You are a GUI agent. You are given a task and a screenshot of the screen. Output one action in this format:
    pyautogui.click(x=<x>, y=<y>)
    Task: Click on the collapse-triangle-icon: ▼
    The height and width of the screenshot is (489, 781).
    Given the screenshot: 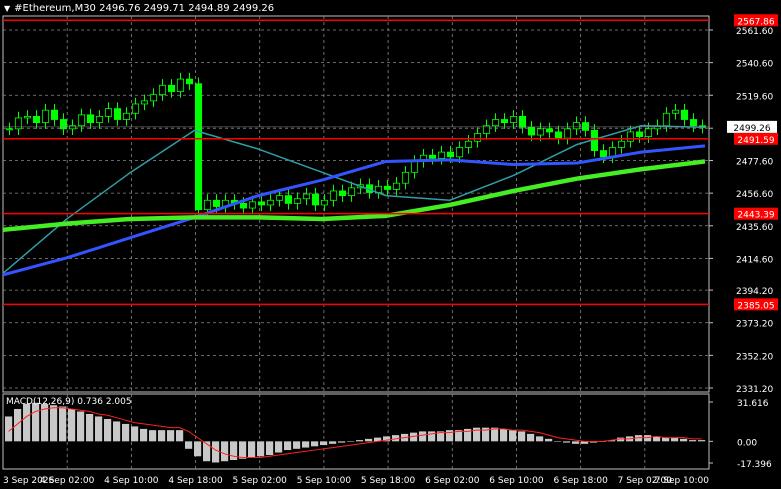 What is the action you would take?
    pyautogui.click(x=7, y=8)
    